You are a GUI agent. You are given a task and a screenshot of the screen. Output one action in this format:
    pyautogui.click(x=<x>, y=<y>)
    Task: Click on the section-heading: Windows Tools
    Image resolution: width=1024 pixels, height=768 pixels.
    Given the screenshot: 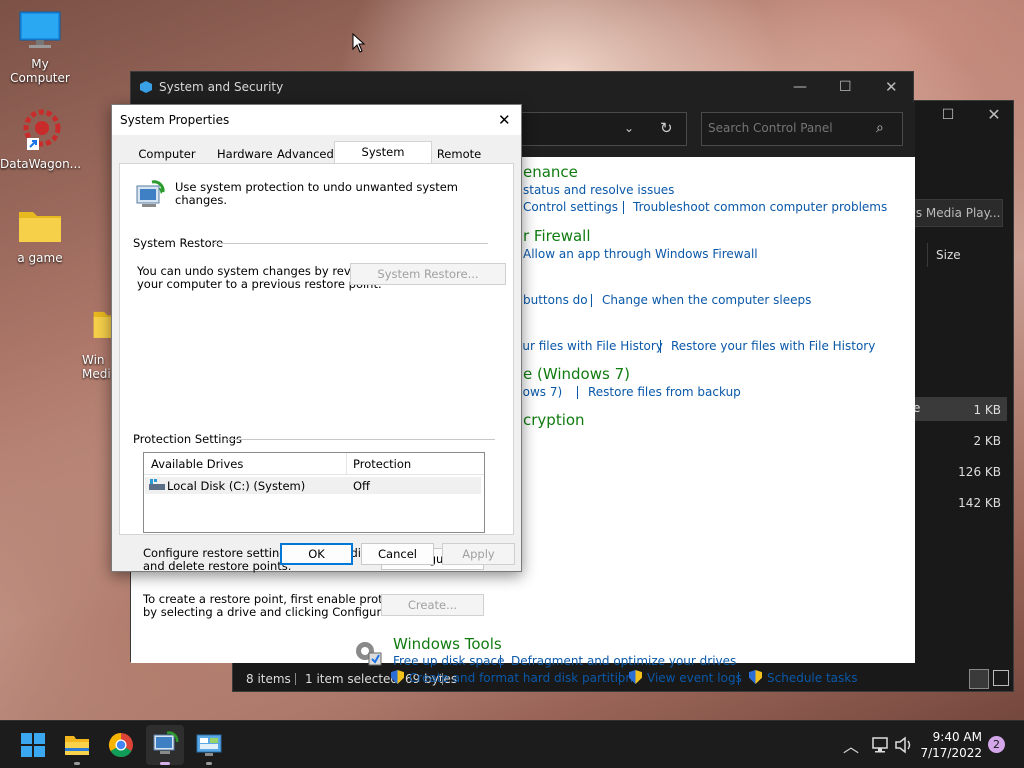 What is the action you would take?
    pyautogui.click(x=447, y=644)
    